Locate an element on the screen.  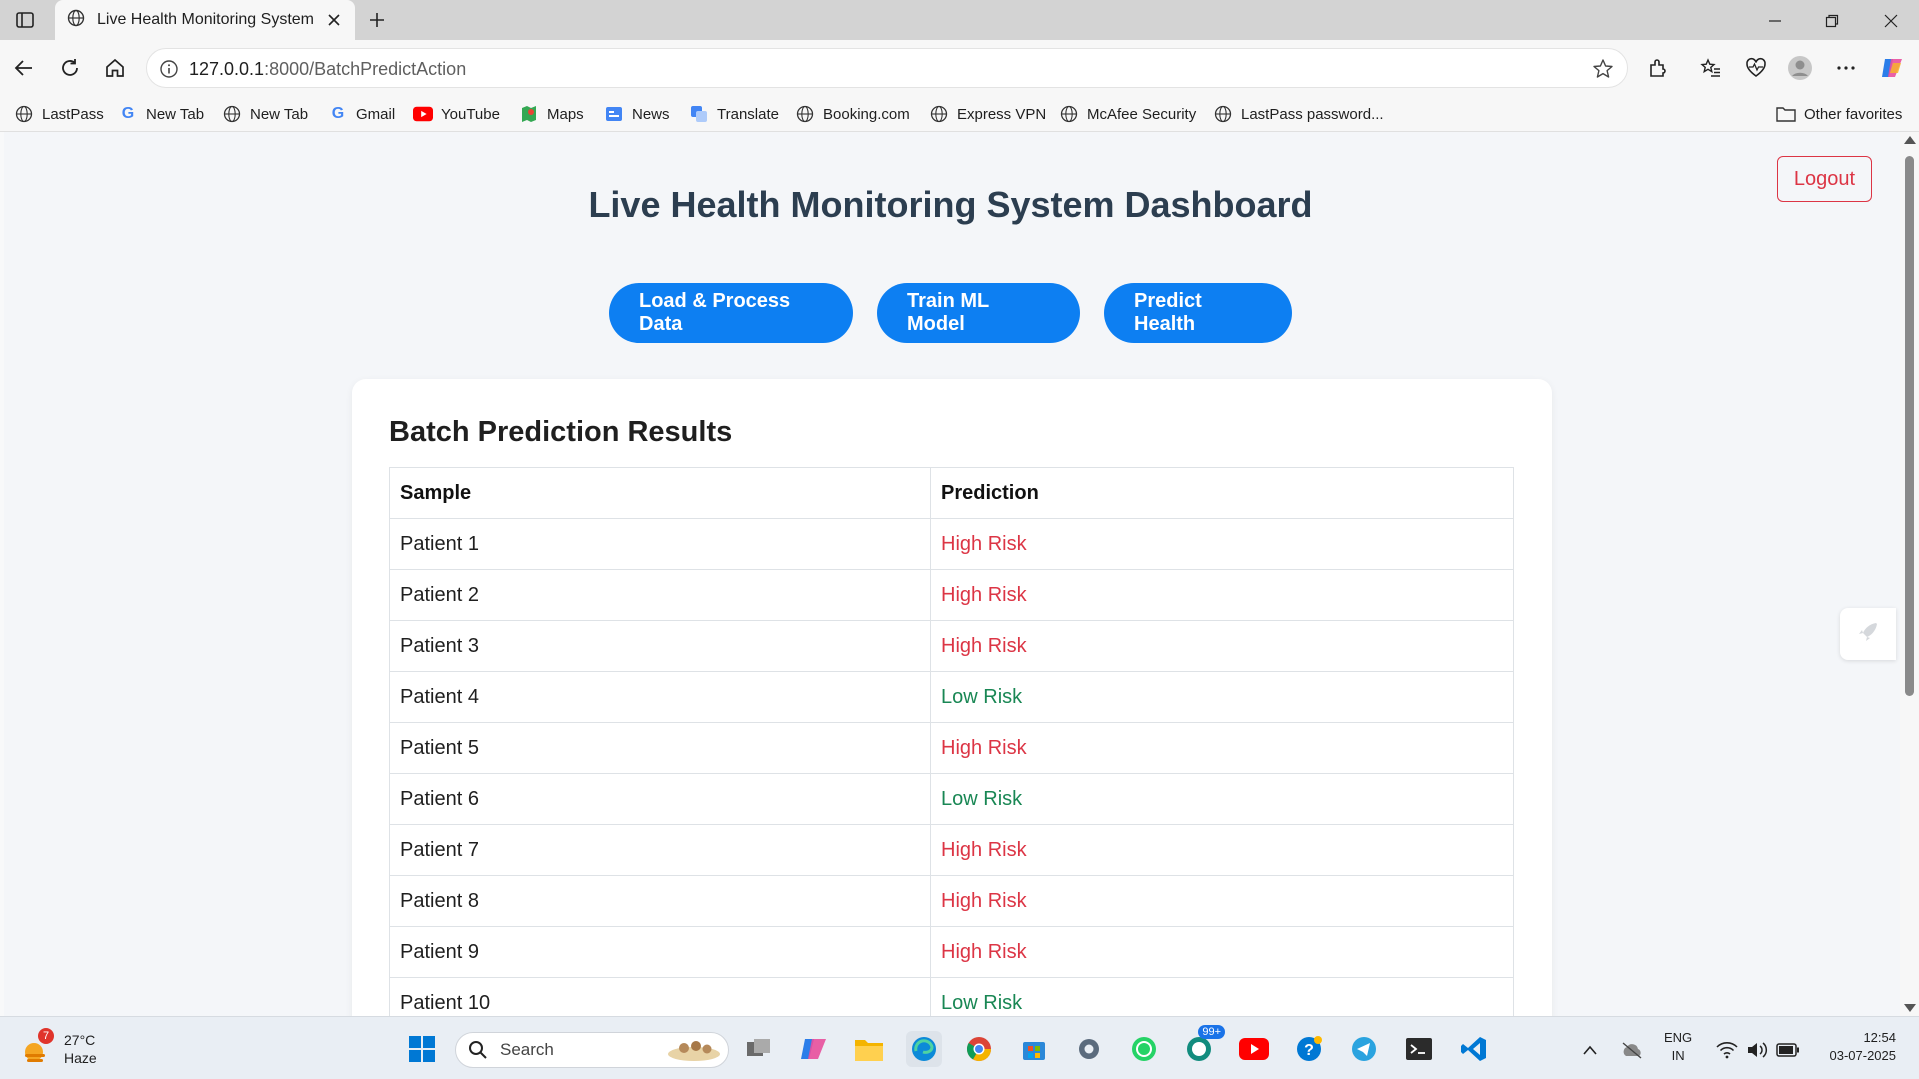
bookmark-maps: Maps is located at coordinates (551, 114).